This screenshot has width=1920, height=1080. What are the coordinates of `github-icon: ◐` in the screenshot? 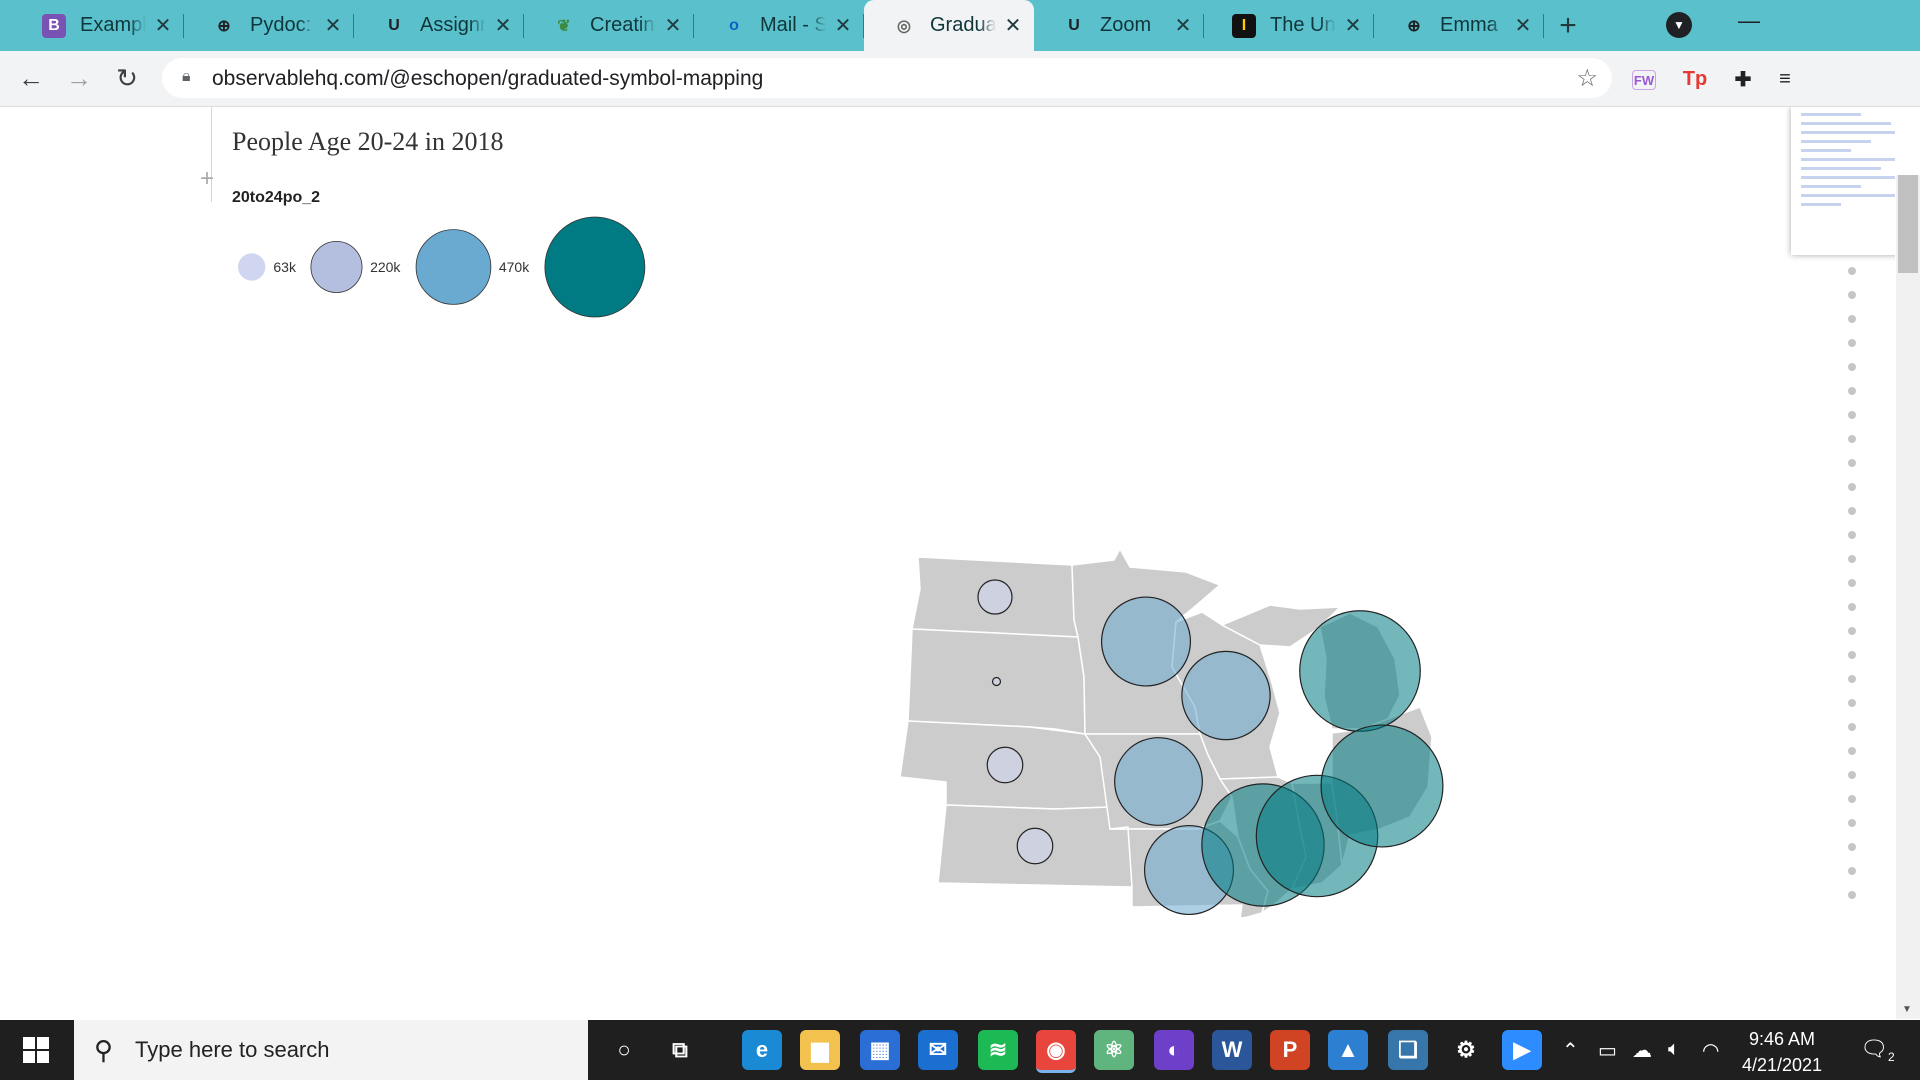 It's located at (1174, 1050).